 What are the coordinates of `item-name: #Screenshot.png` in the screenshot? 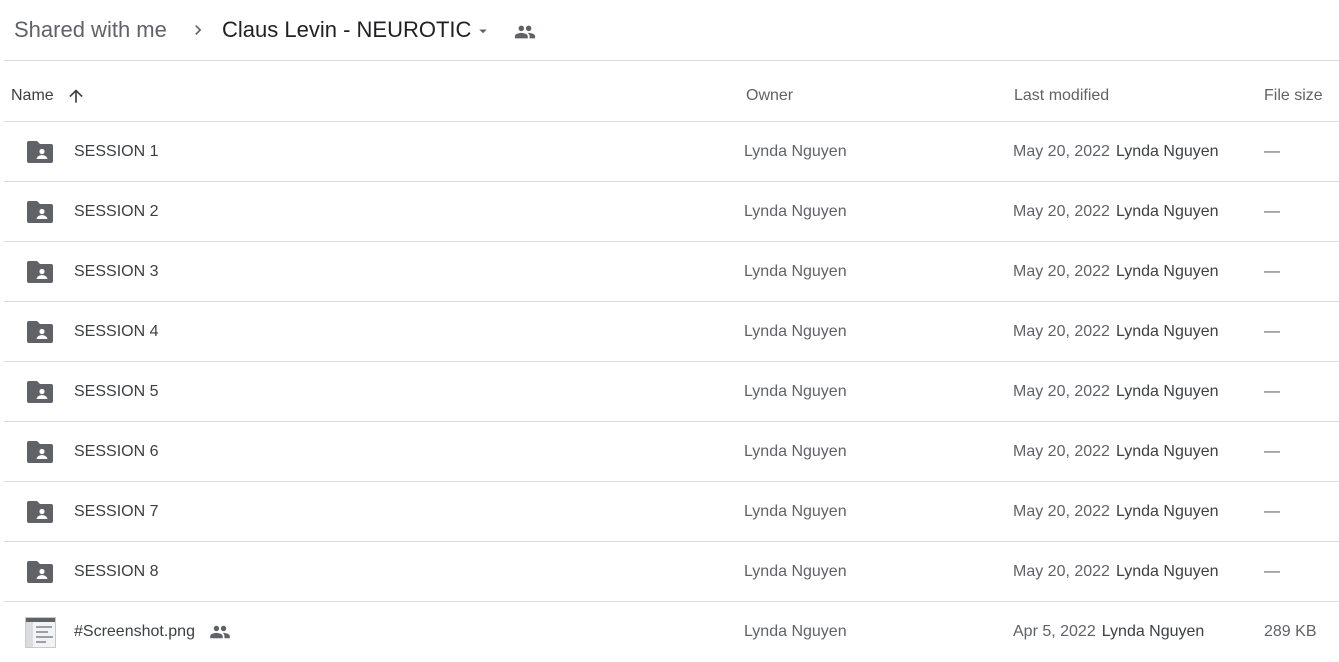 It's located at (134, 631).